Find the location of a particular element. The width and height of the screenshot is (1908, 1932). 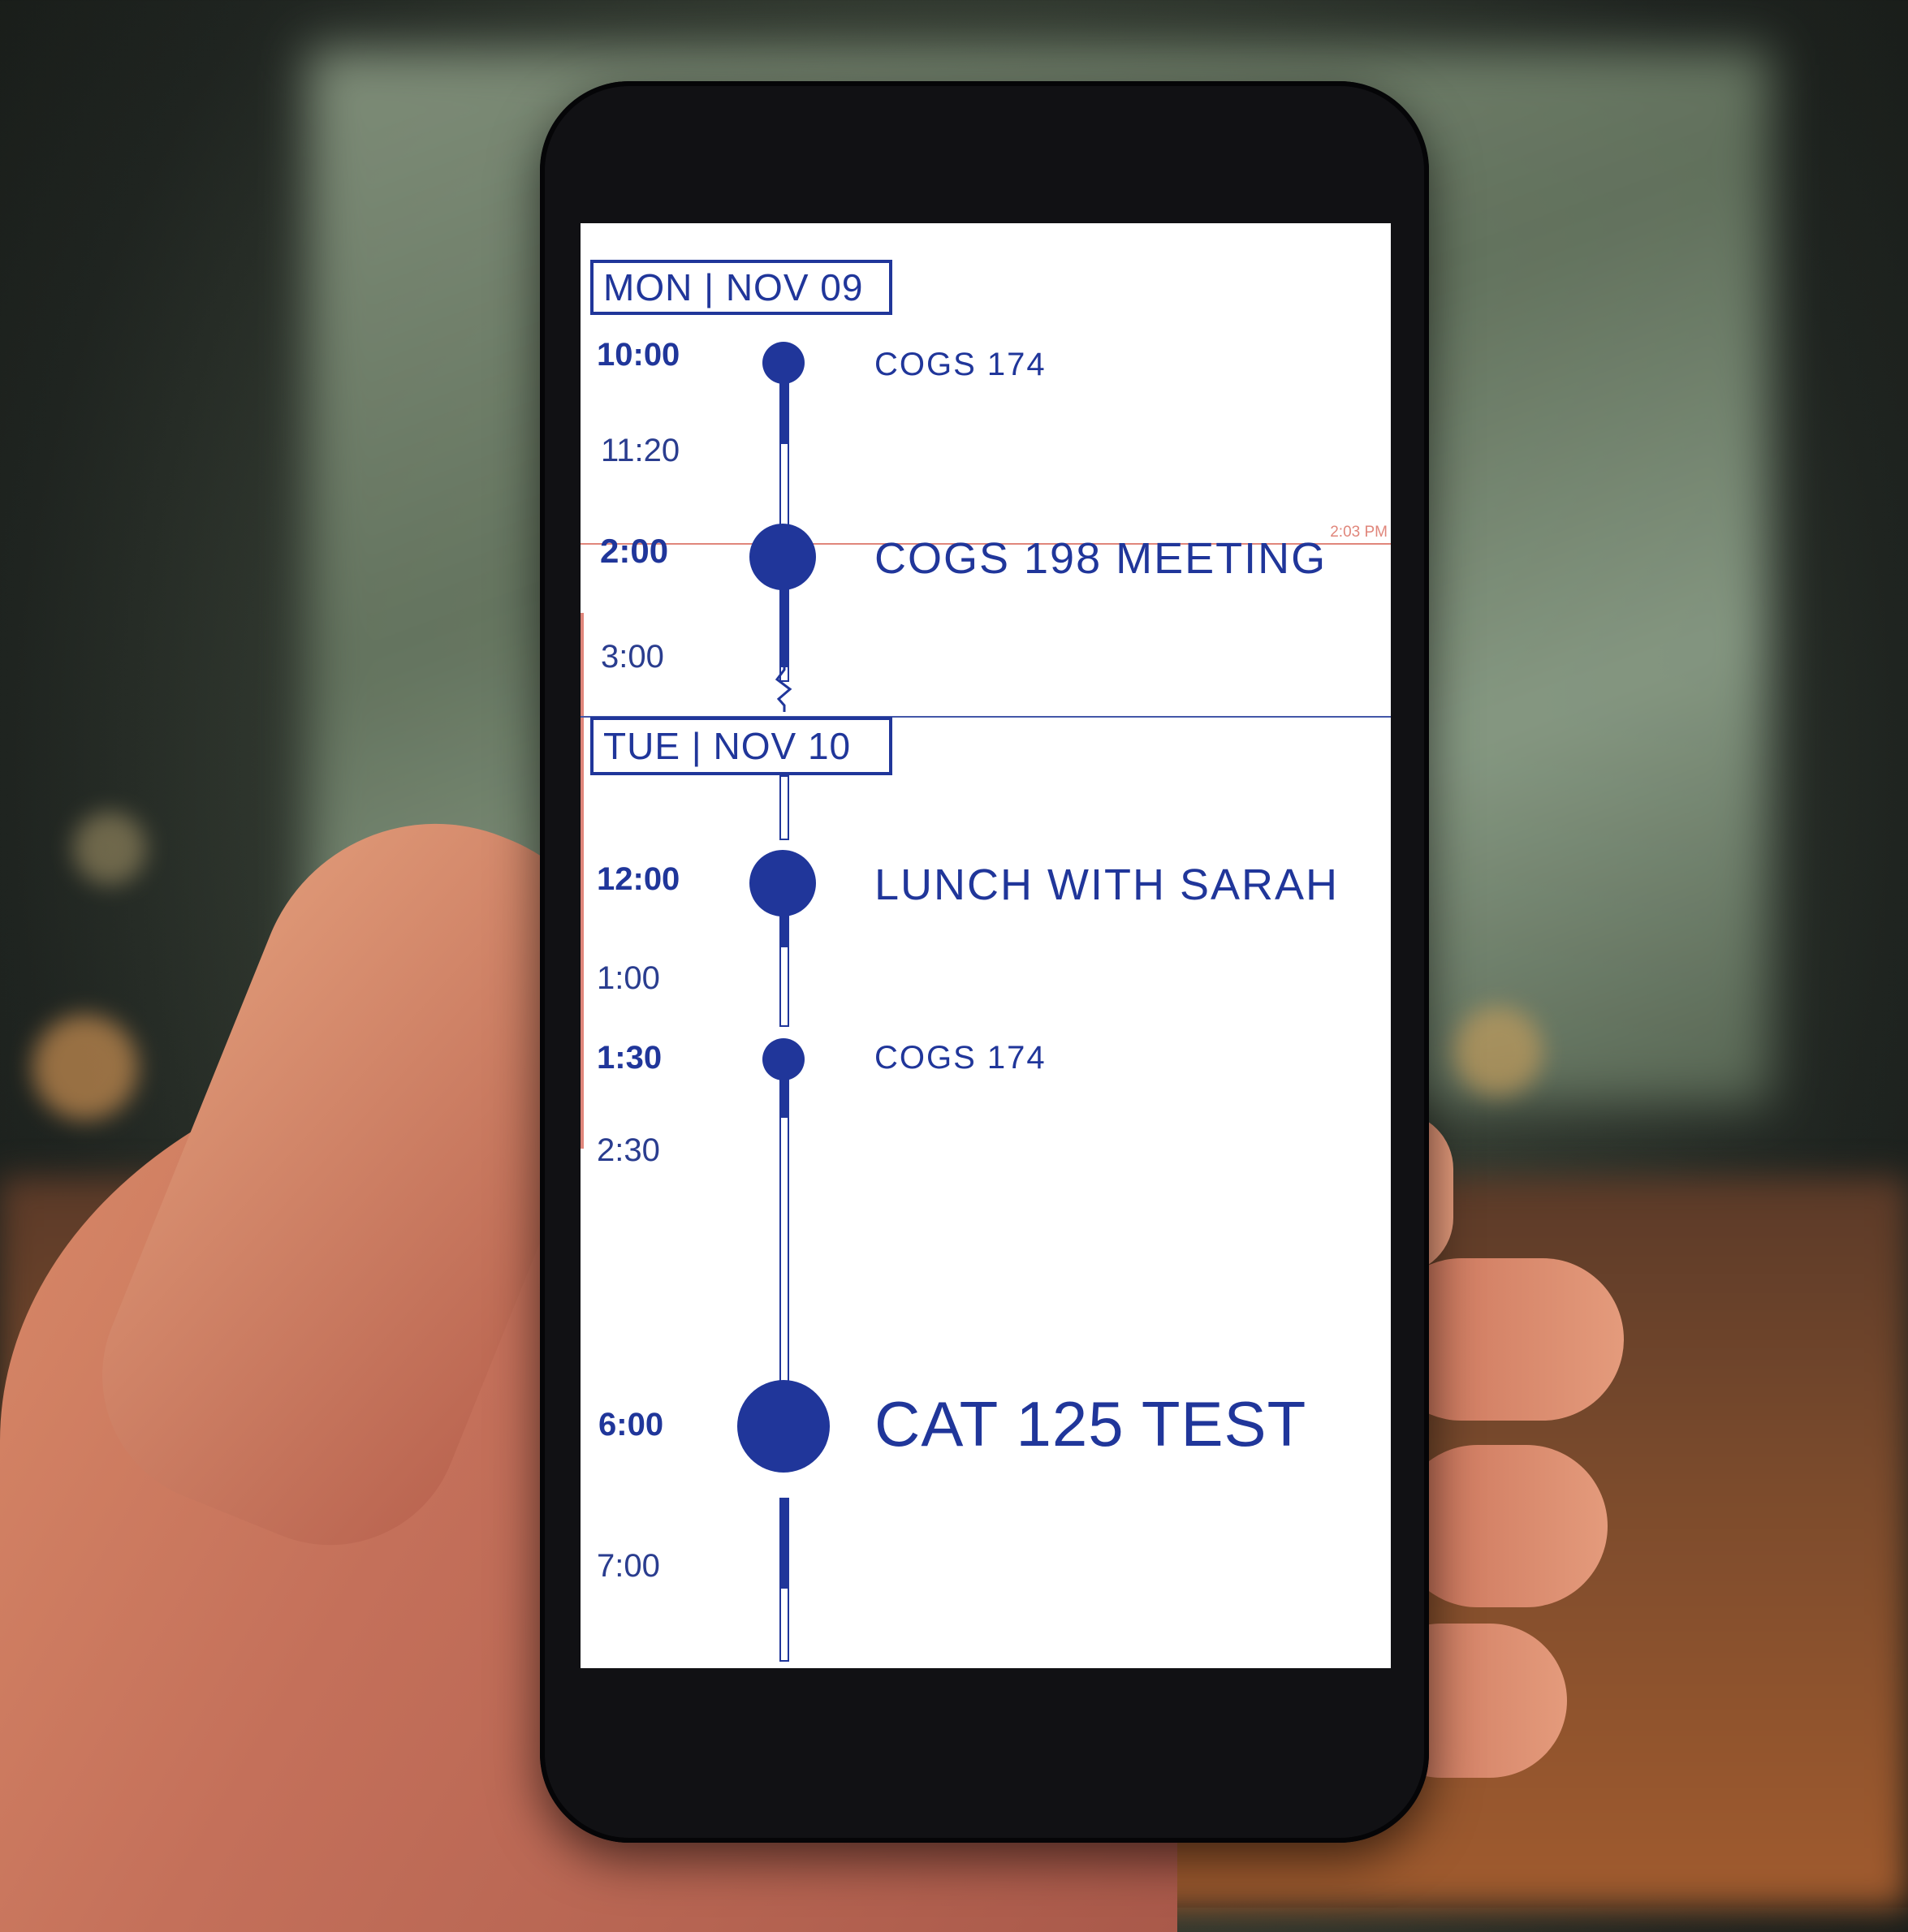

event-start-time: 1:30 is located at coordinates (630, 1058).